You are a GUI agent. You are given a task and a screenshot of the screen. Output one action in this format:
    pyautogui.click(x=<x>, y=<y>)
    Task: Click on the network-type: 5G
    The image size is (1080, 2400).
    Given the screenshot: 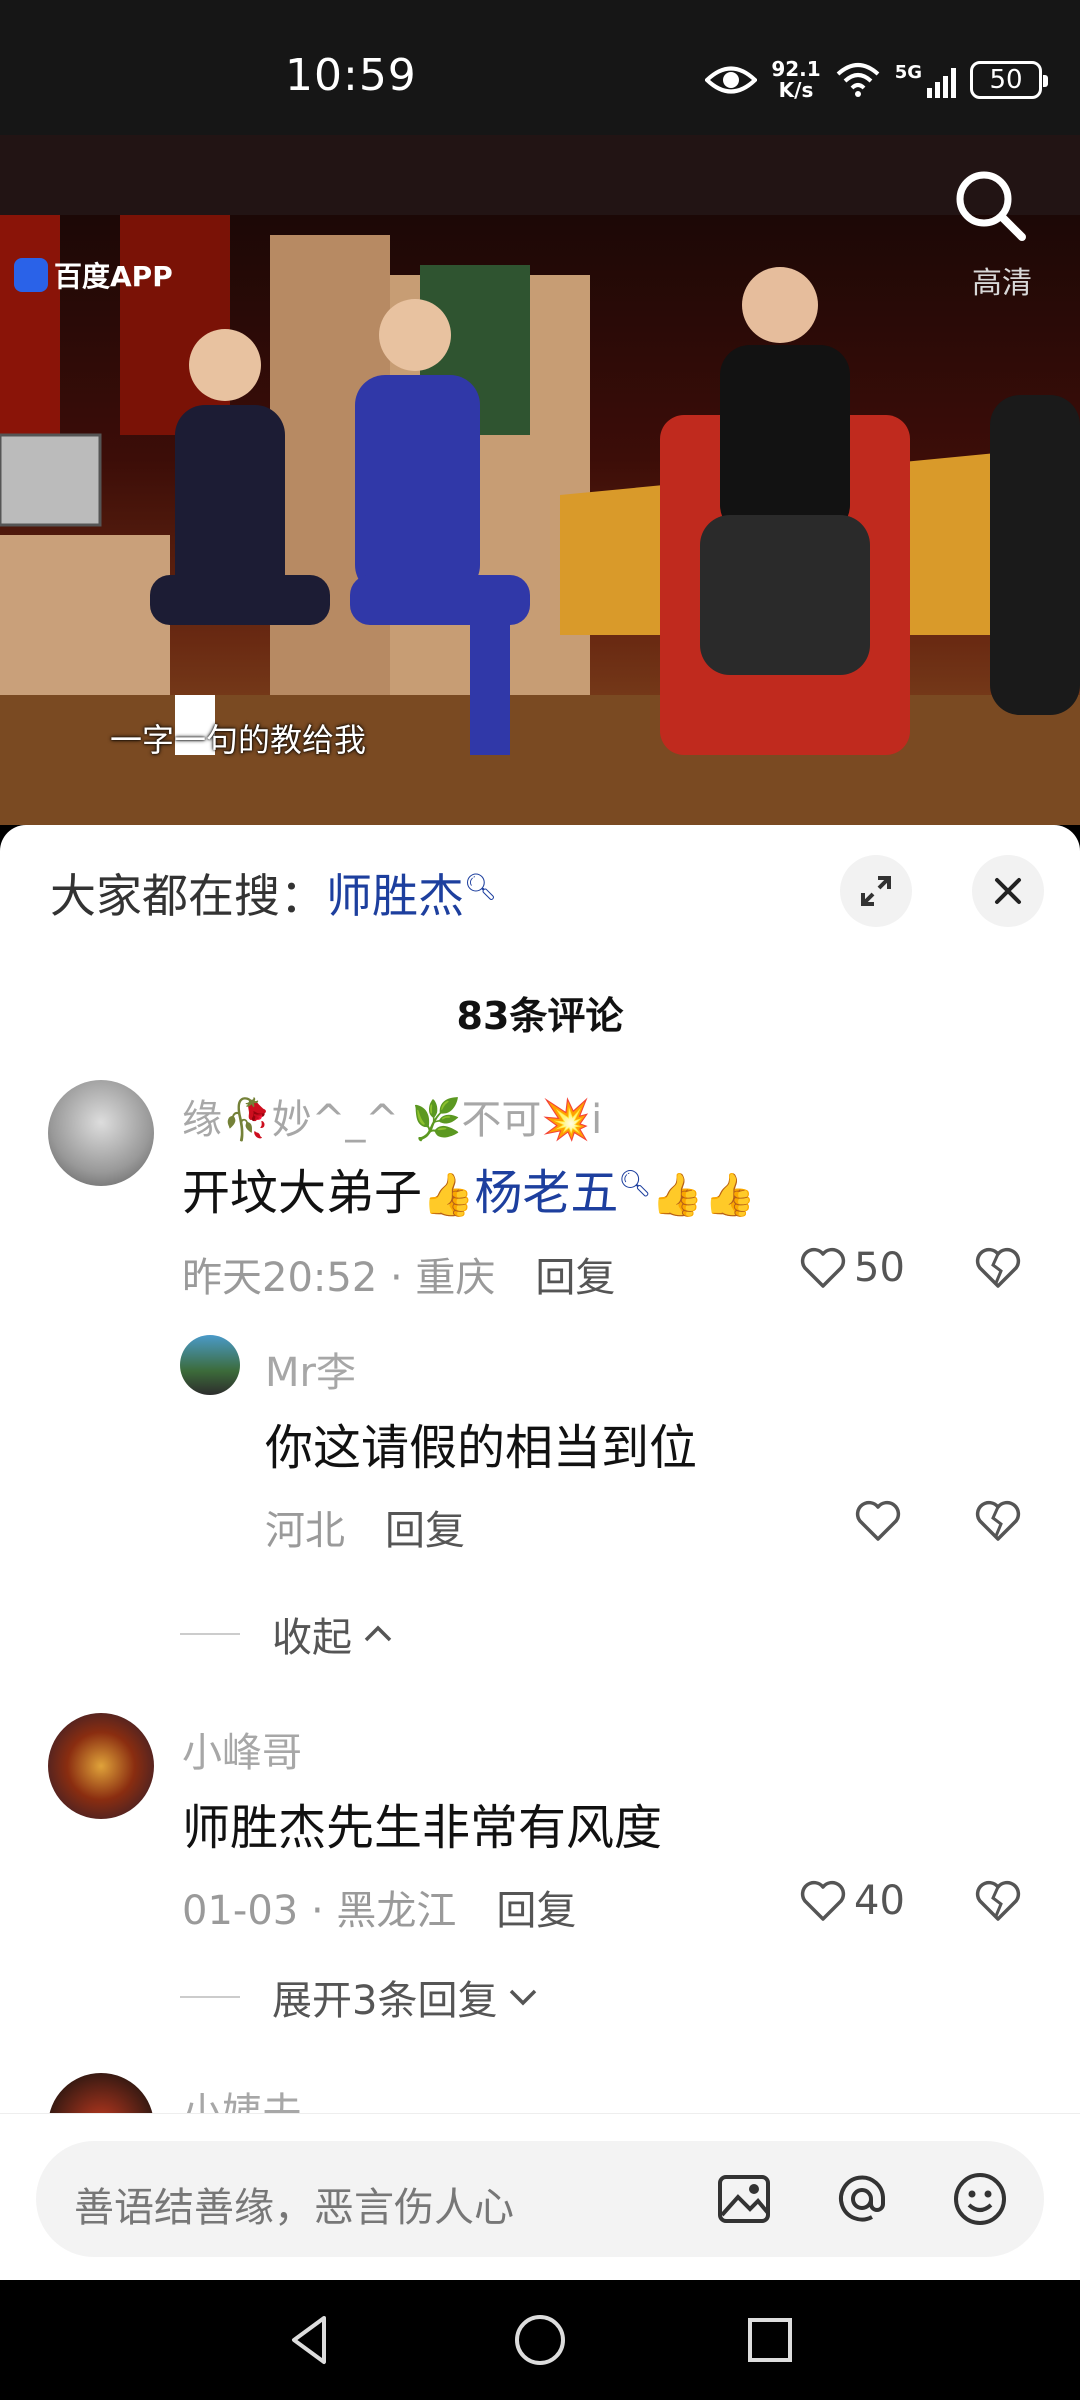 What is the action you would take?
    pyautogui.click(x=908, y=72)
    